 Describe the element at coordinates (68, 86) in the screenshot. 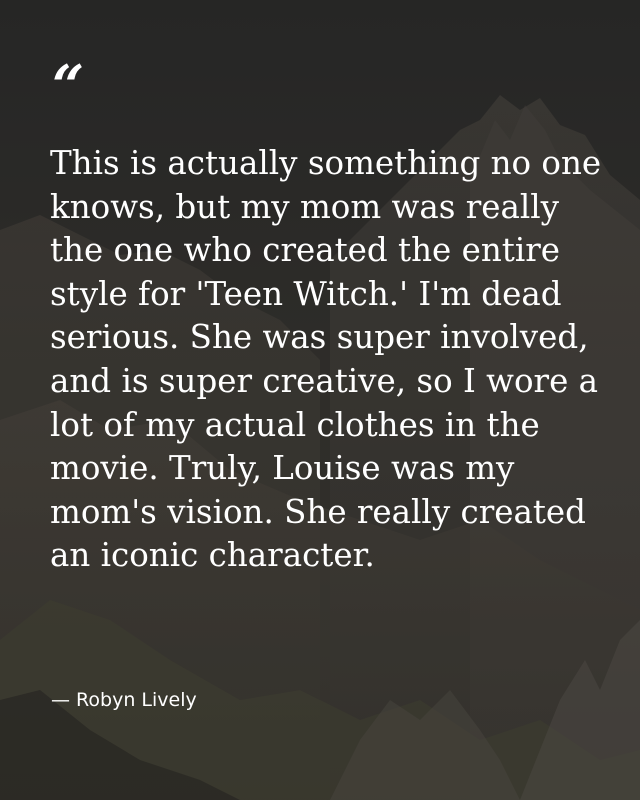

I see `quote-mark-icon: “` at that location.